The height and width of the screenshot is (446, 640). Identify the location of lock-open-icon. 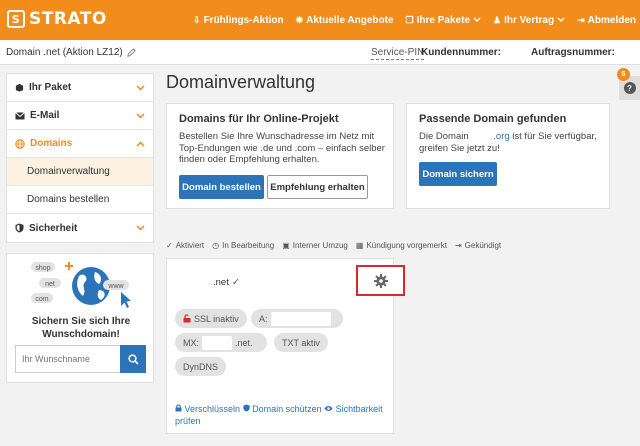
(187, 318).